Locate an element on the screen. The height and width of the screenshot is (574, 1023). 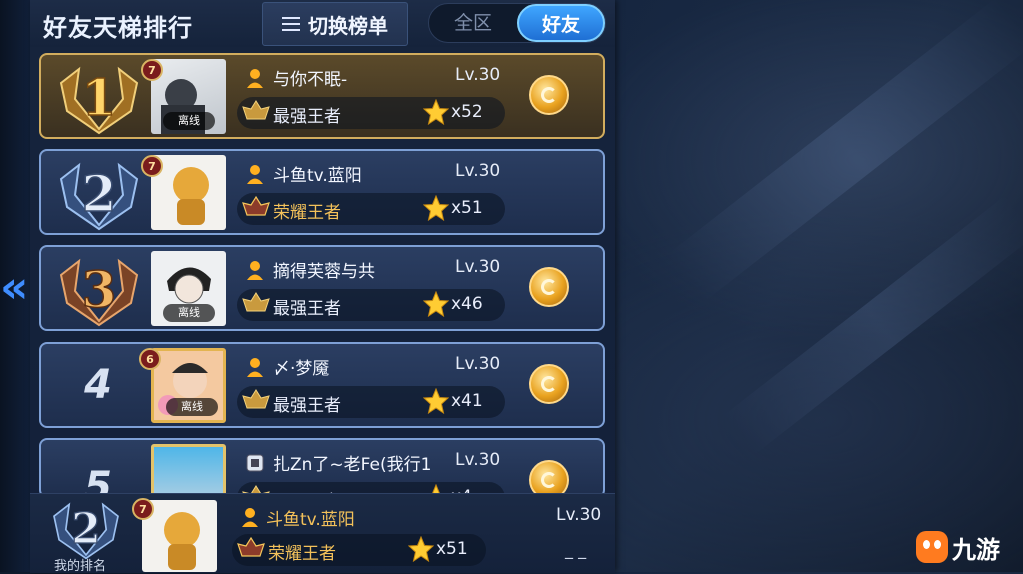
list-icon is located at coordinates (291, 24).